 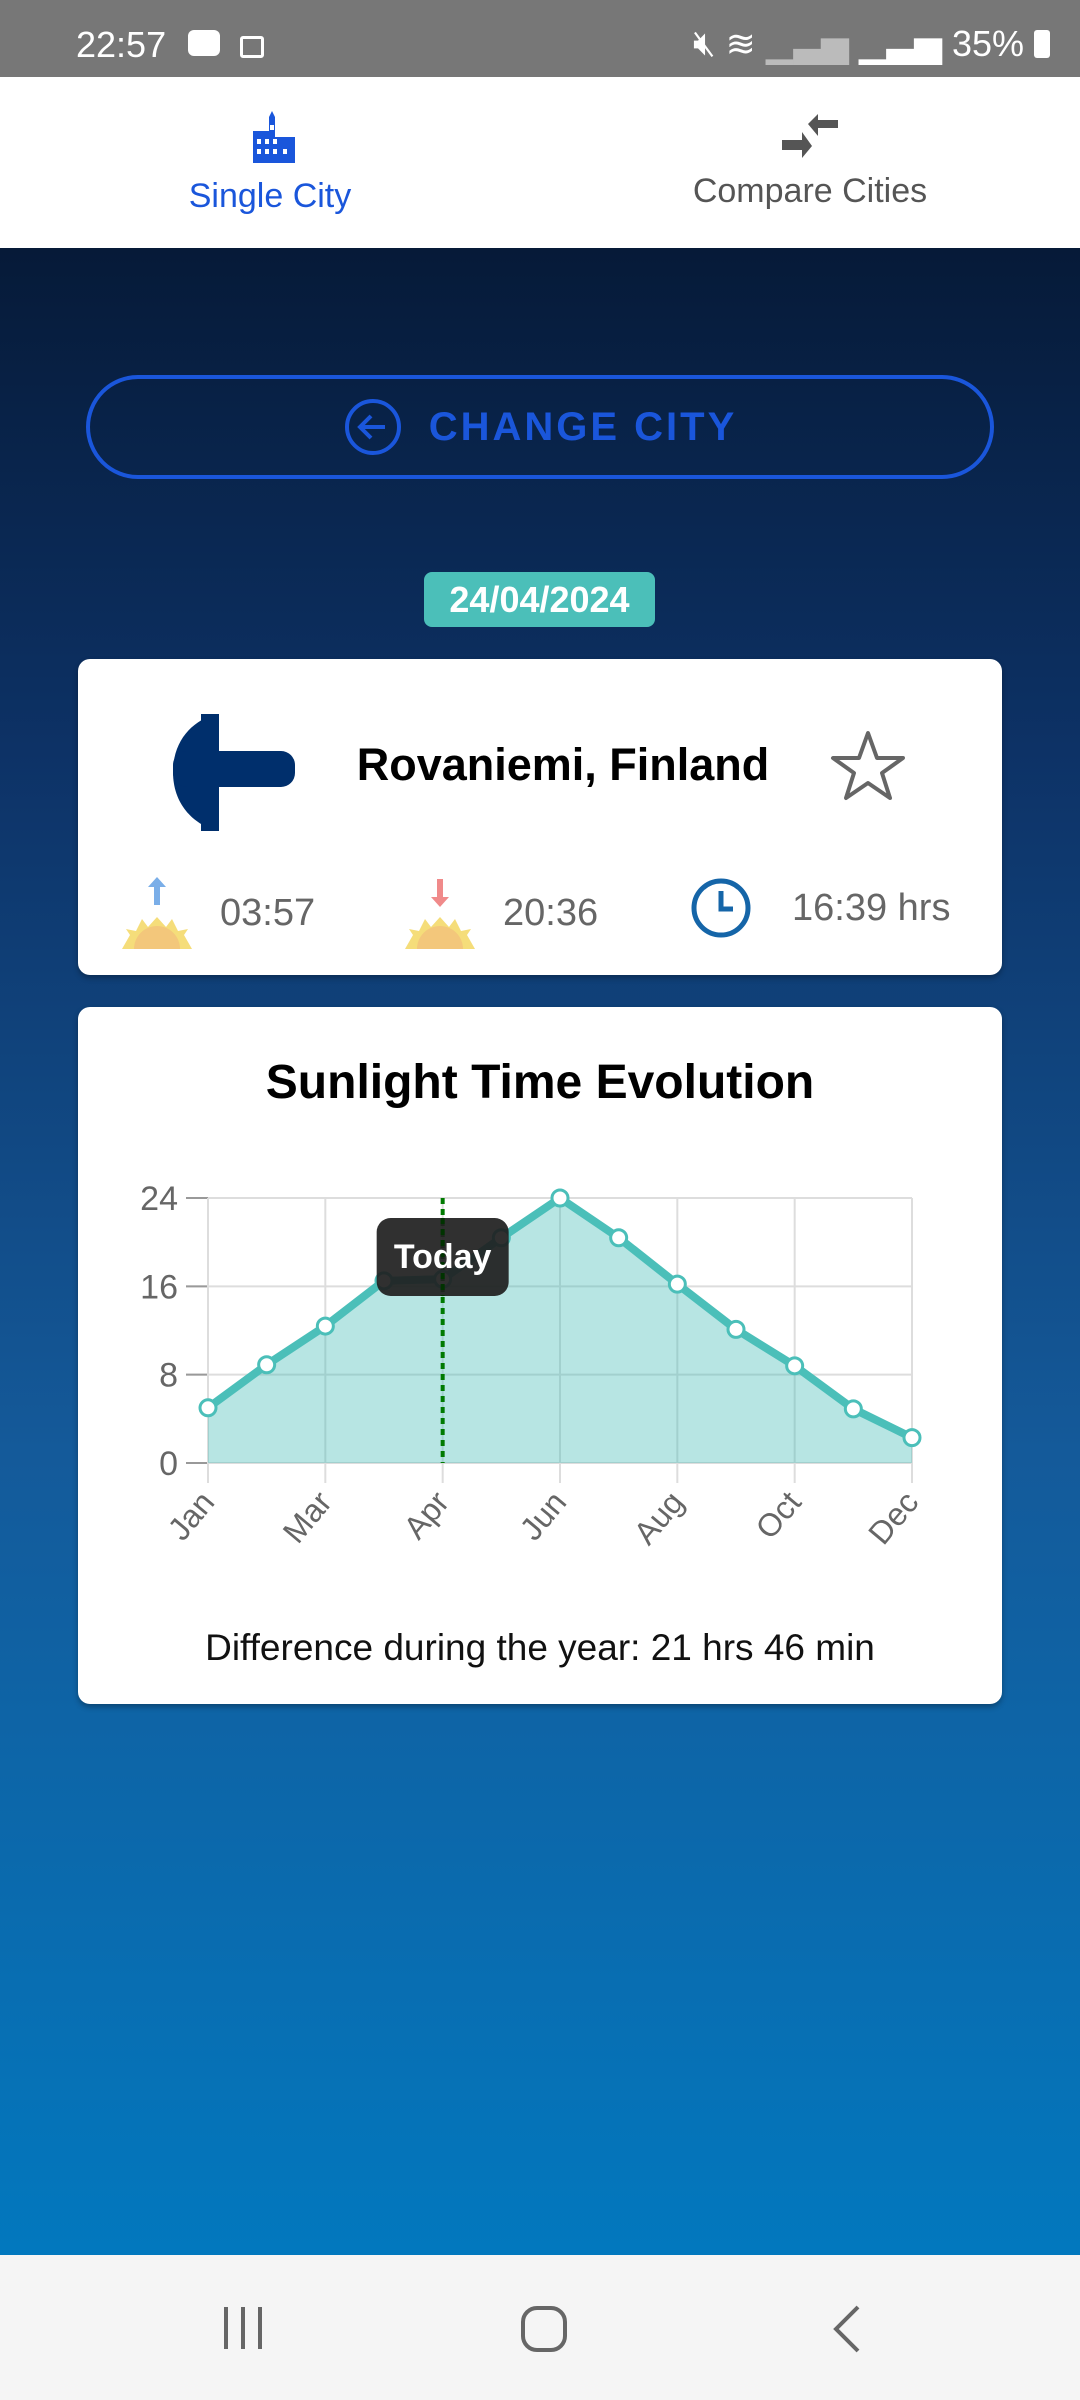 I want to click on arrow-left-circle-icon, so click(x=372, y=427).